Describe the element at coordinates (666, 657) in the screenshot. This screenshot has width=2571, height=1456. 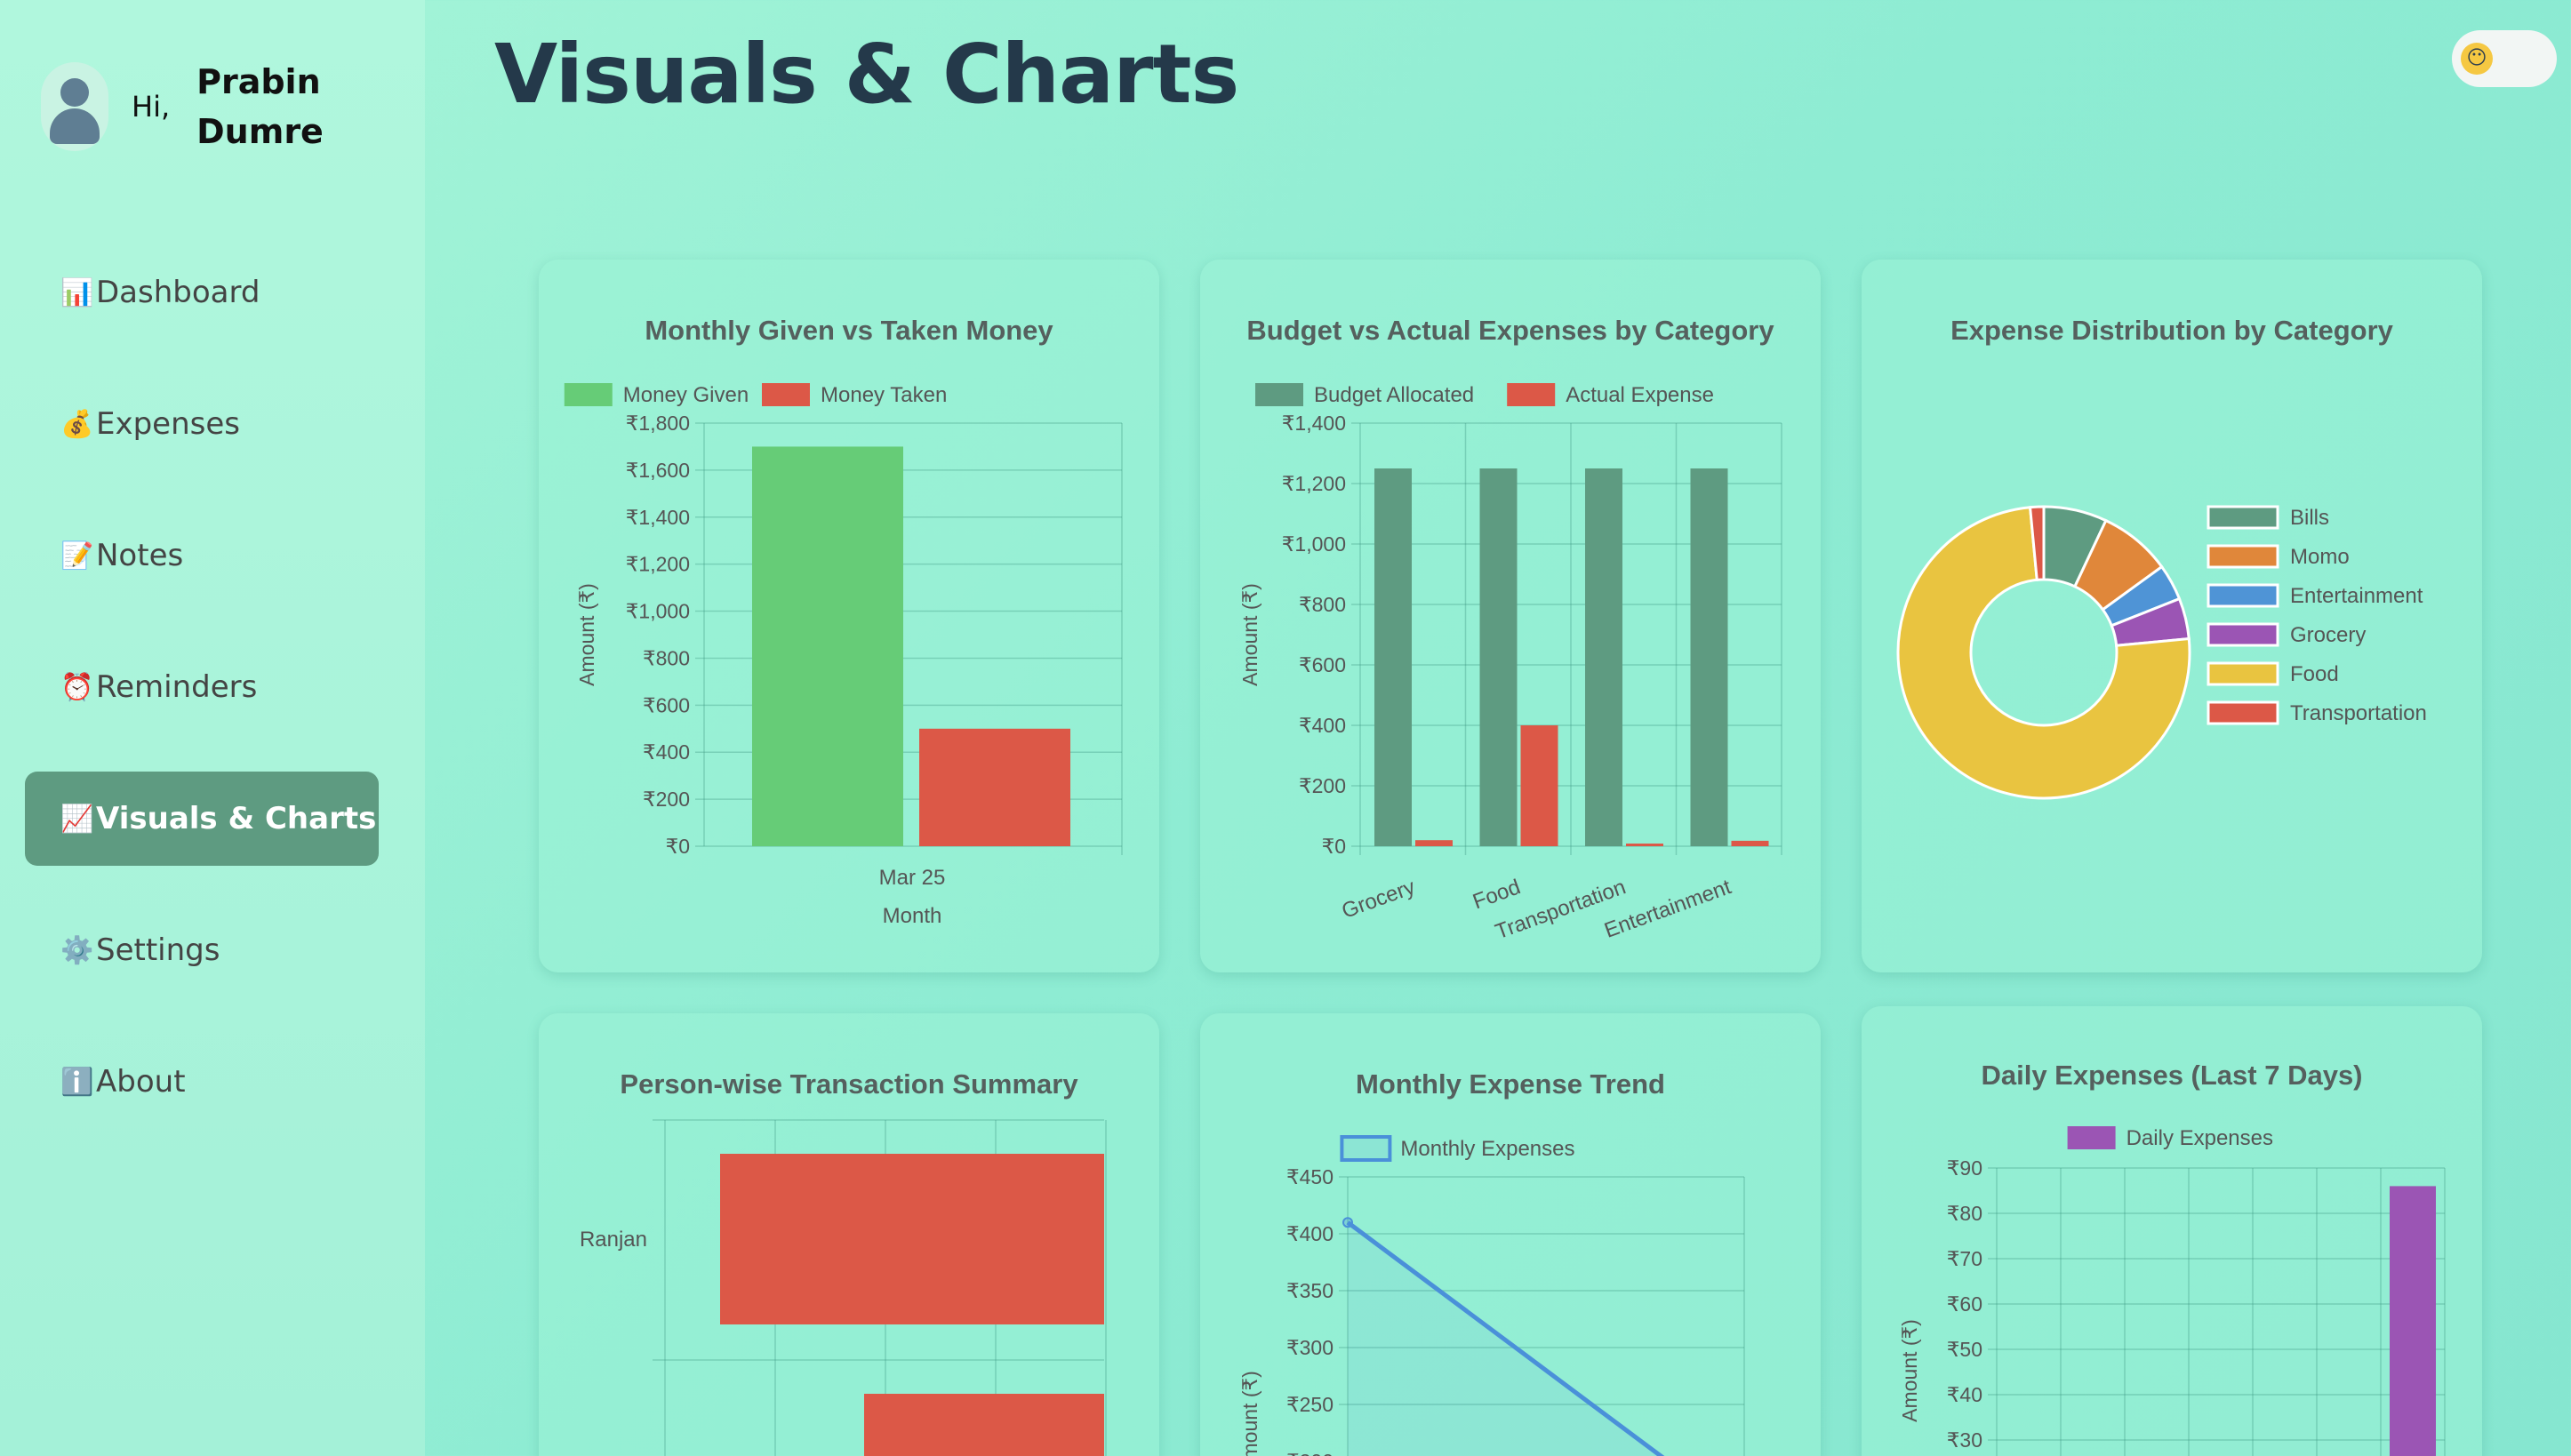
I see `y-tick-label: ₹800` at that location.